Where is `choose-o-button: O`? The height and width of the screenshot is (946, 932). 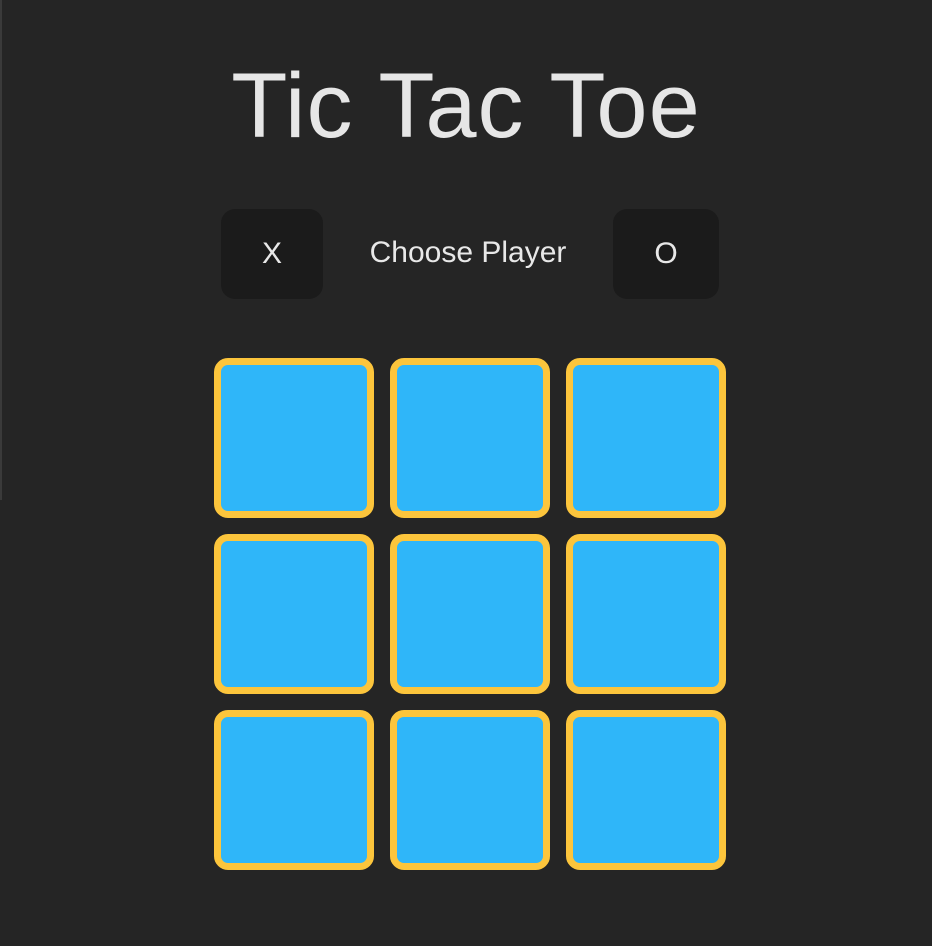
choose-o-button: O is located at coordinates (666, 254).